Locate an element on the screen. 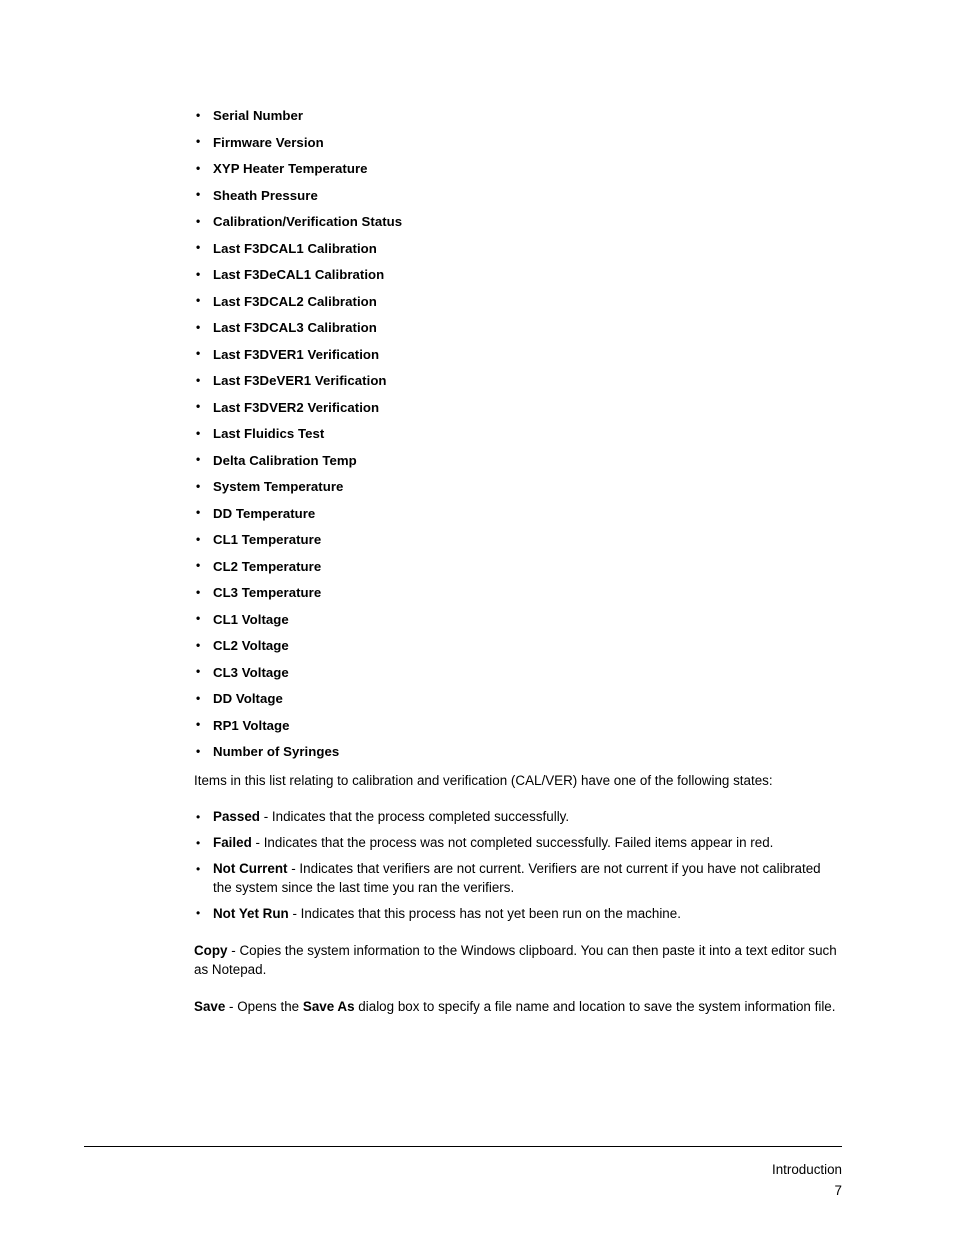 This screenshot has height=1235, width=954. footer-page-number: 7 is located at coordinates (838, 1190).